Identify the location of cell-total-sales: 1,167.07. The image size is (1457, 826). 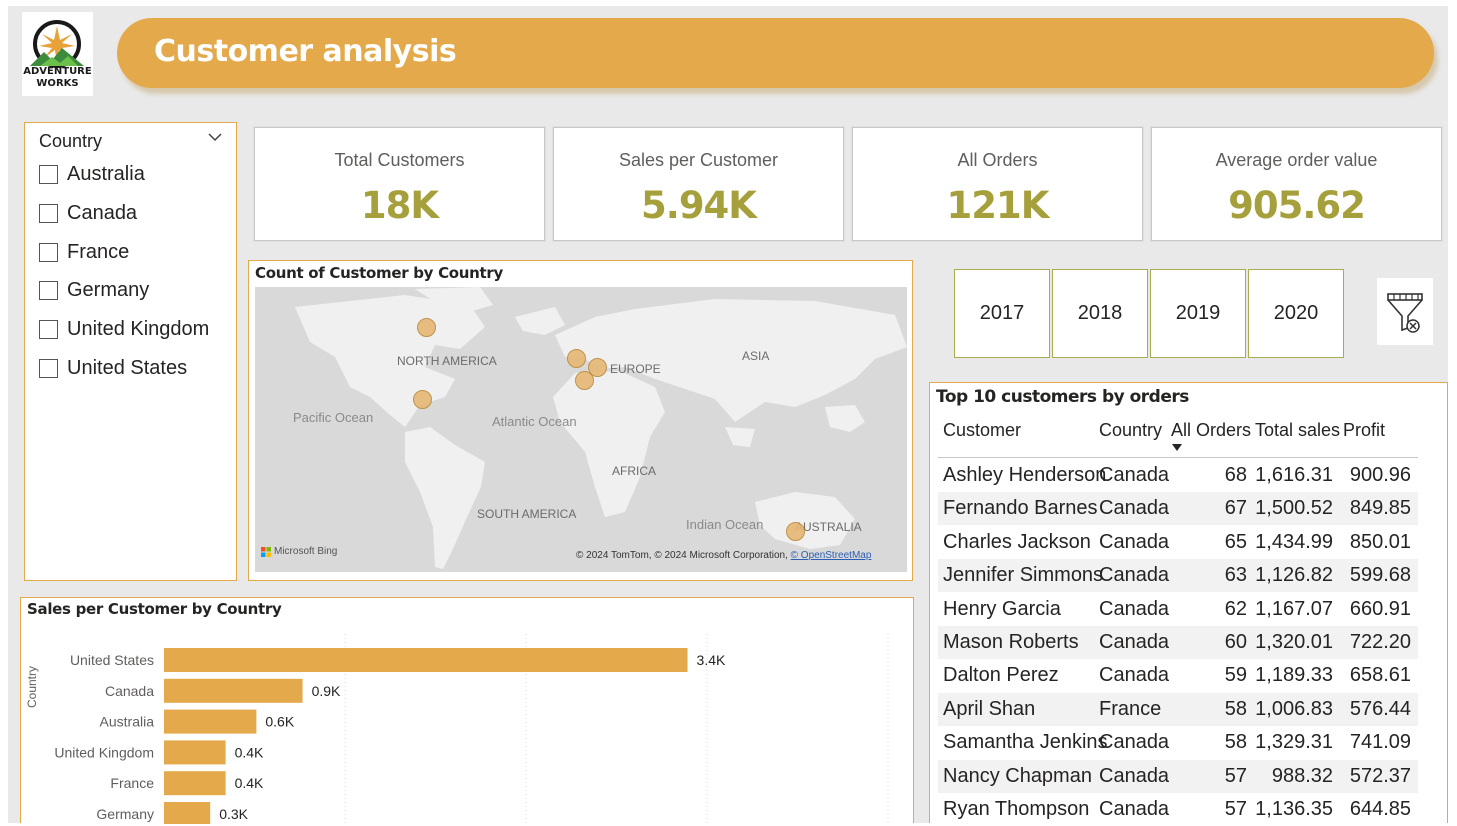
(1294, 608).